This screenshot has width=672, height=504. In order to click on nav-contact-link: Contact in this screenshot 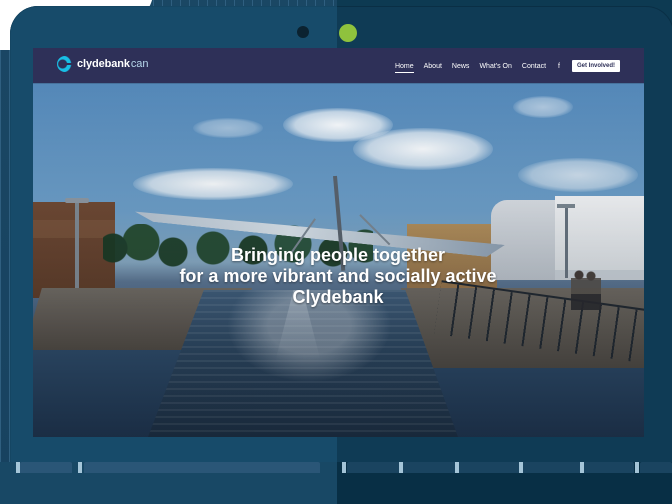, I will do `click(534, 66)`.